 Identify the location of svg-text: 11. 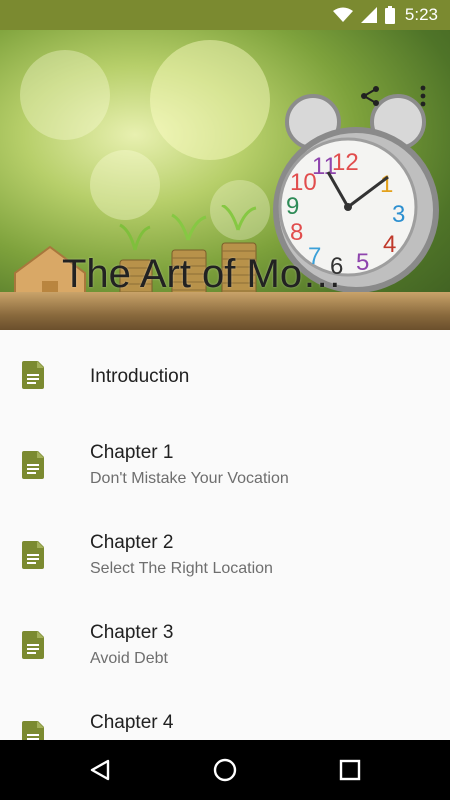
(324, 166).